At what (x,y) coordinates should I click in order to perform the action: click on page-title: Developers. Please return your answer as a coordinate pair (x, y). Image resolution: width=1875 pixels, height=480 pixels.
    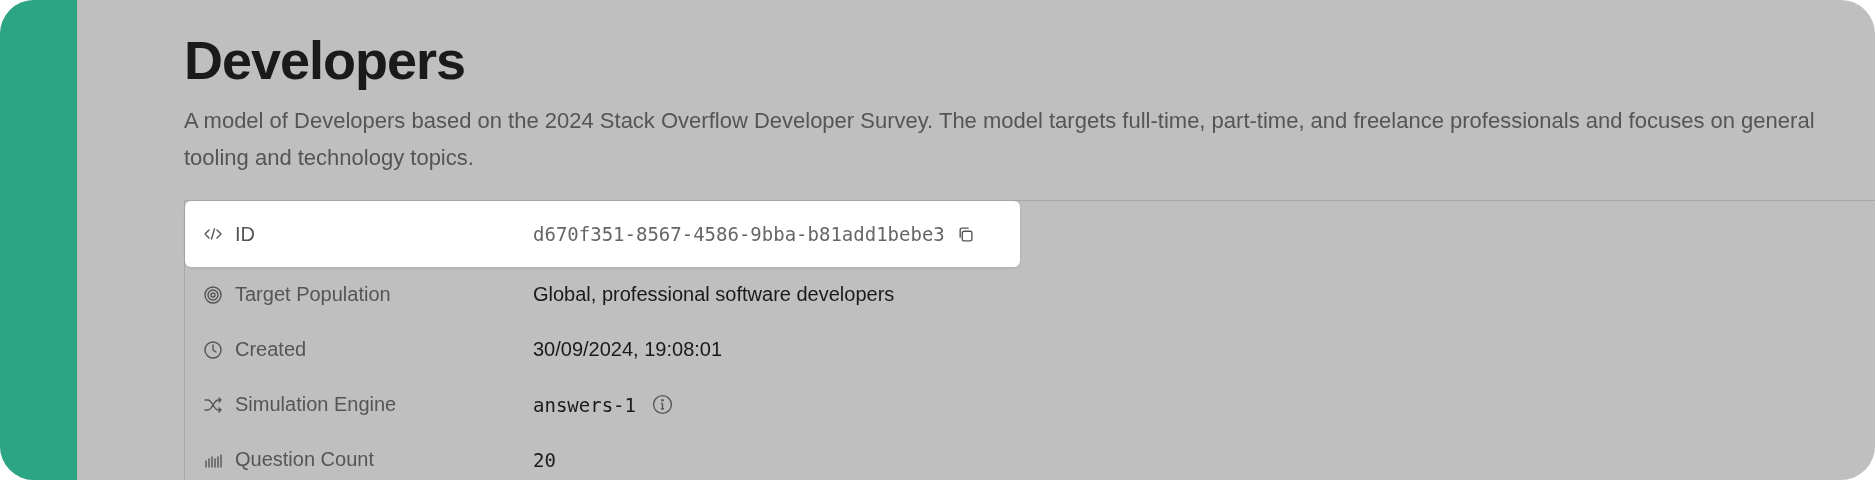
    Looking at the image, I should click on (325, 60).